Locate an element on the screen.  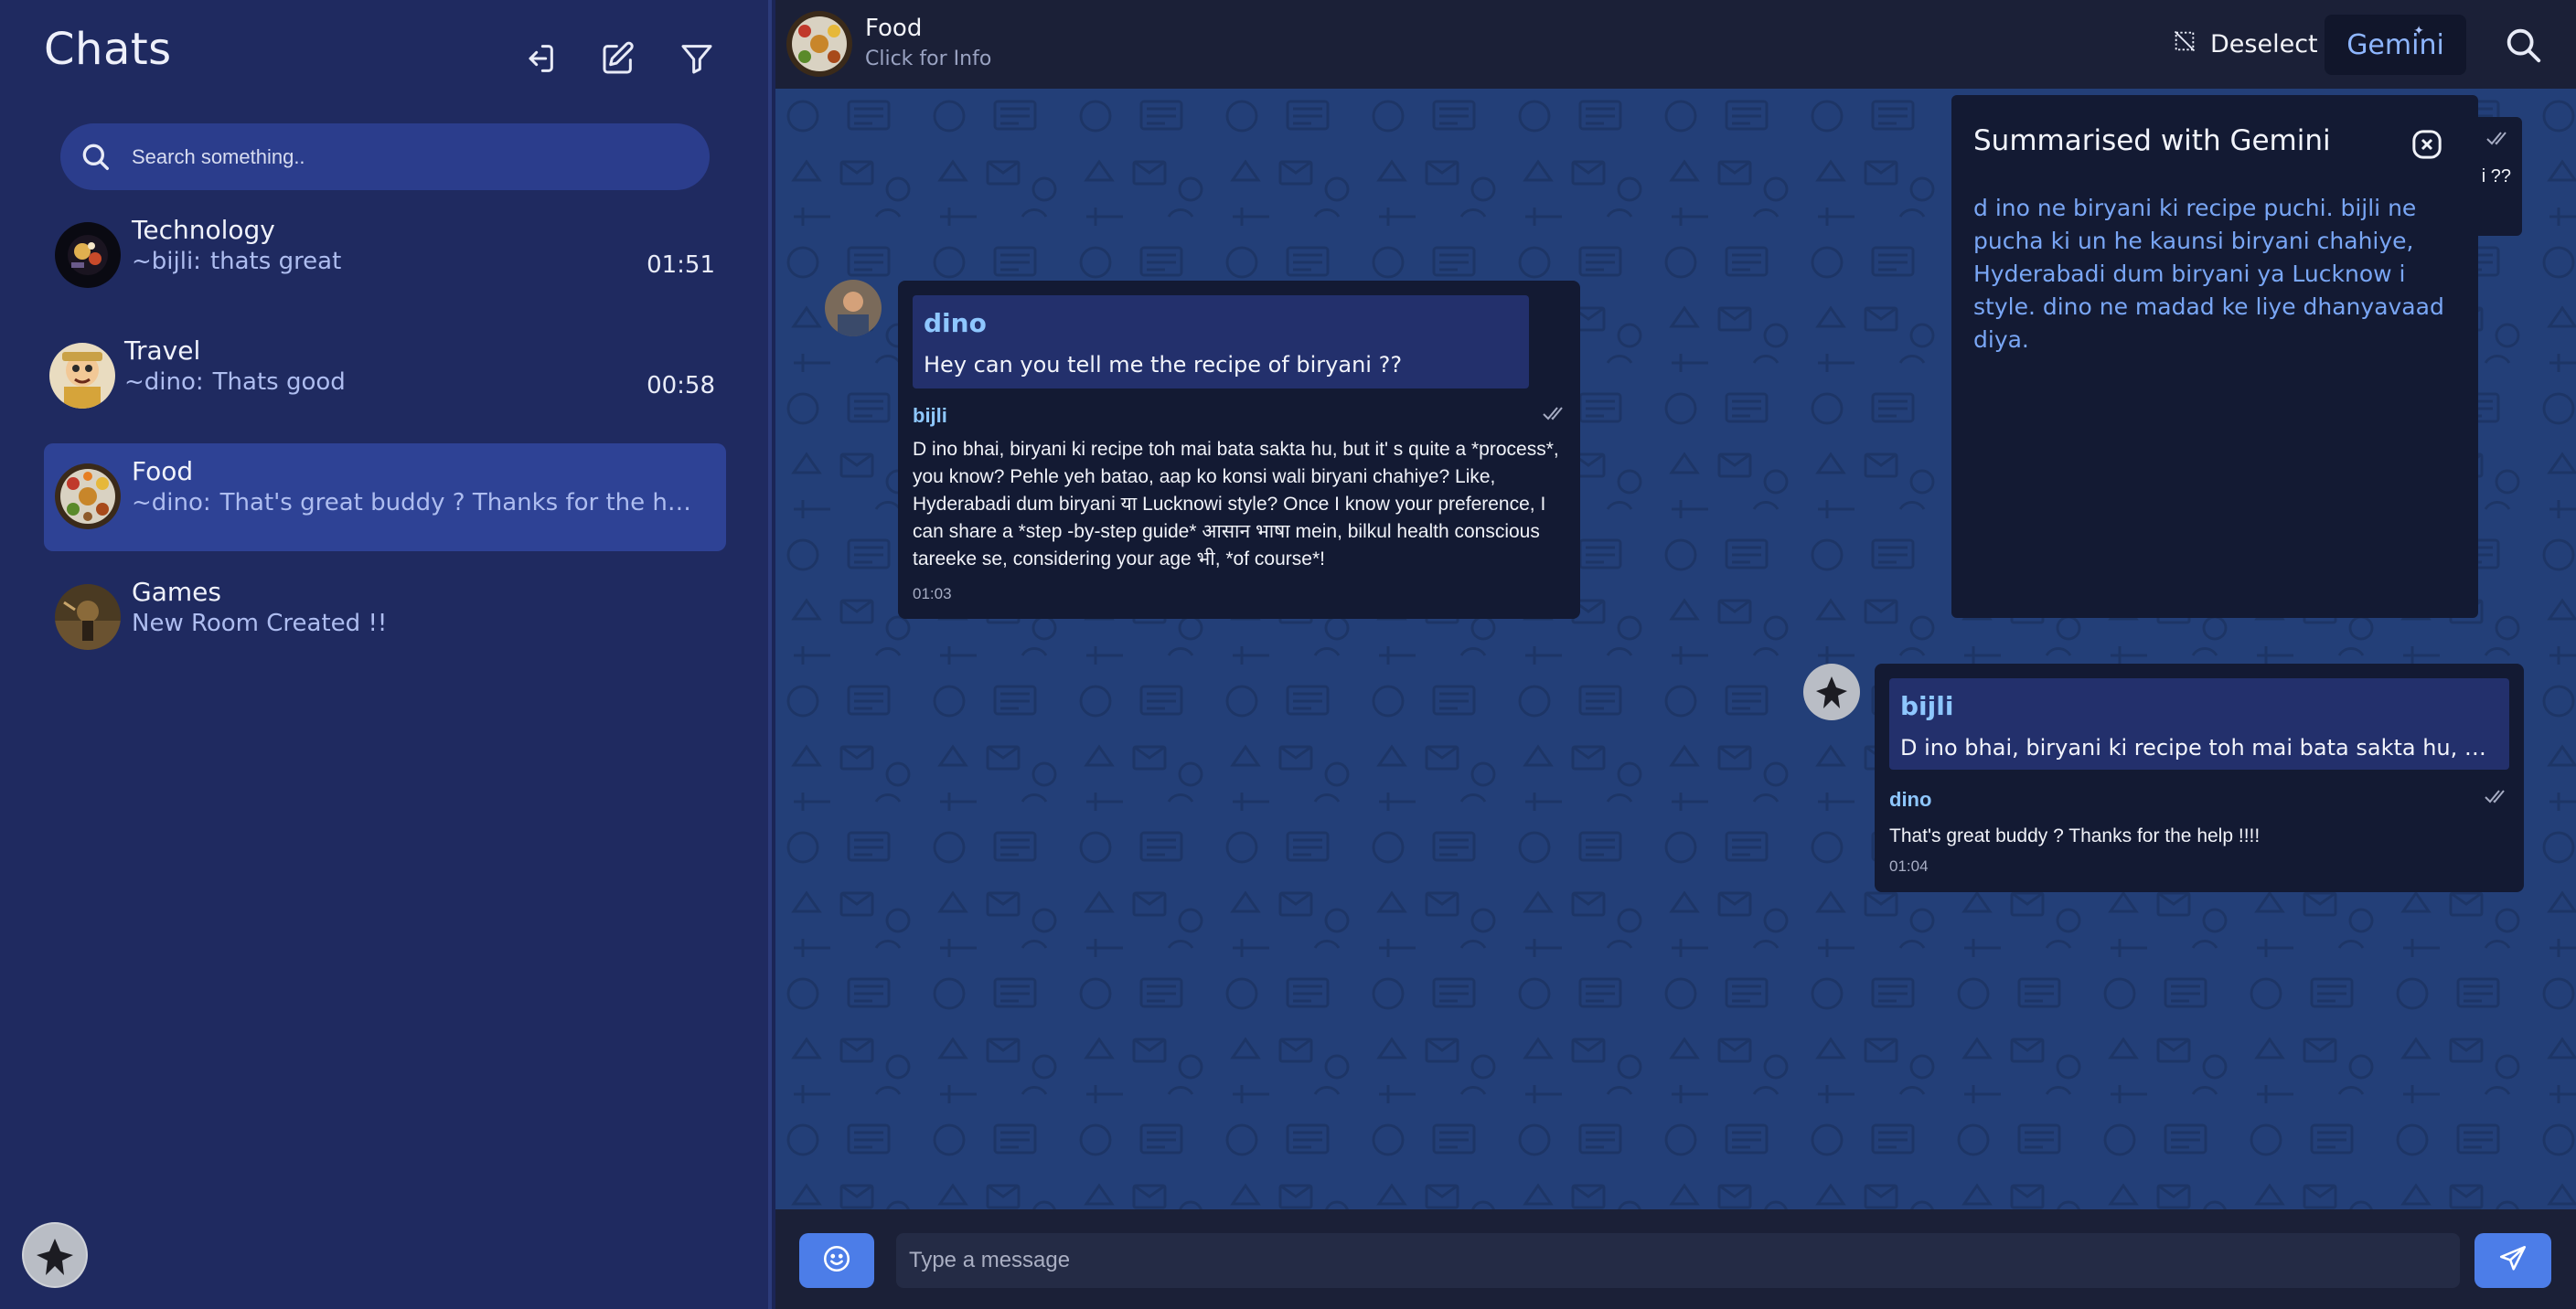
close-icon is located at coordinates (2427, 145).